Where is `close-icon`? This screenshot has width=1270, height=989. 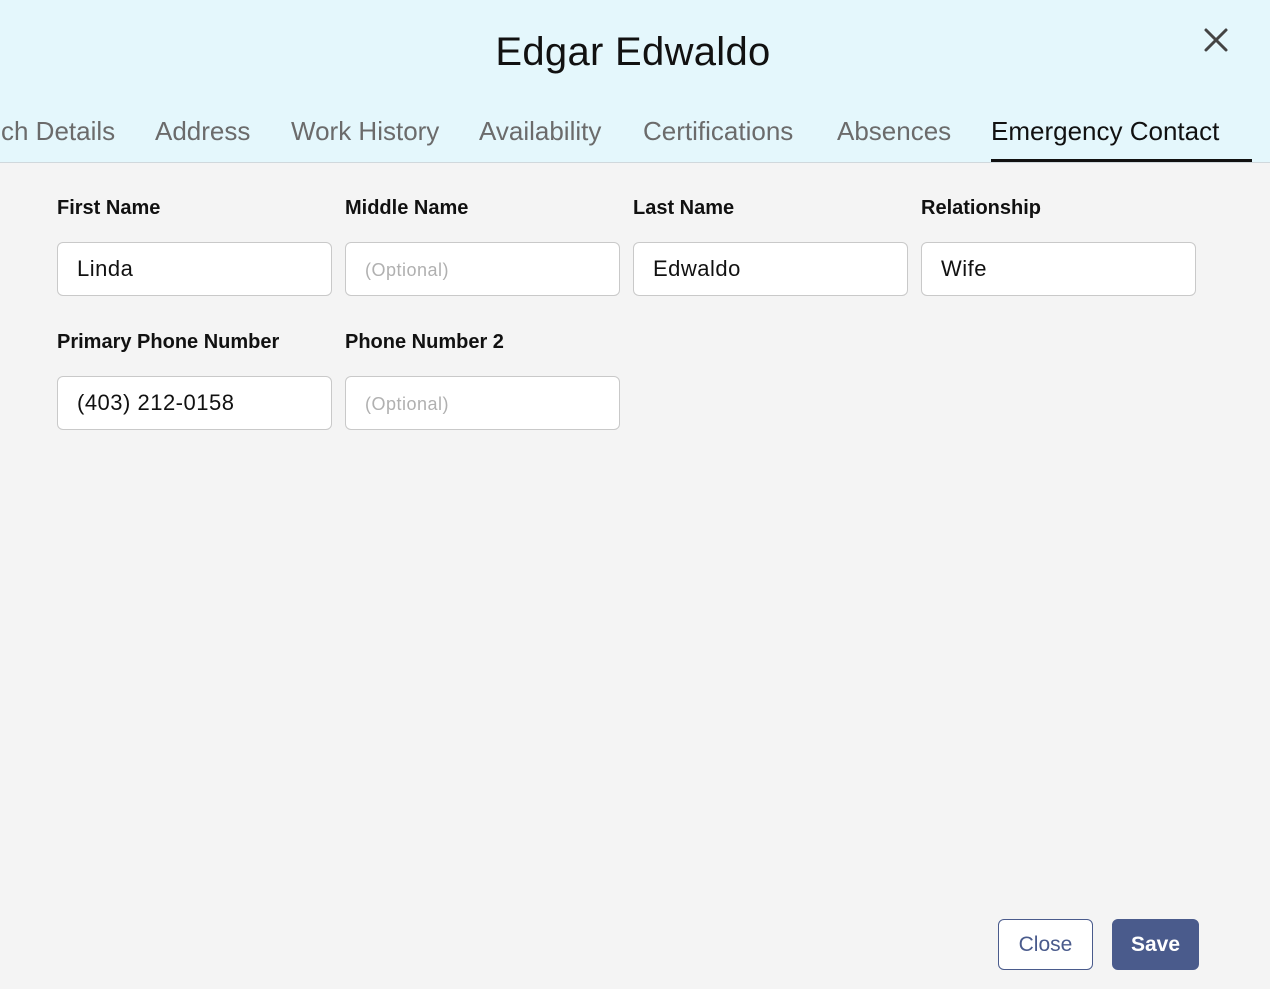 close-icon is located at coordinates (1216, 40).